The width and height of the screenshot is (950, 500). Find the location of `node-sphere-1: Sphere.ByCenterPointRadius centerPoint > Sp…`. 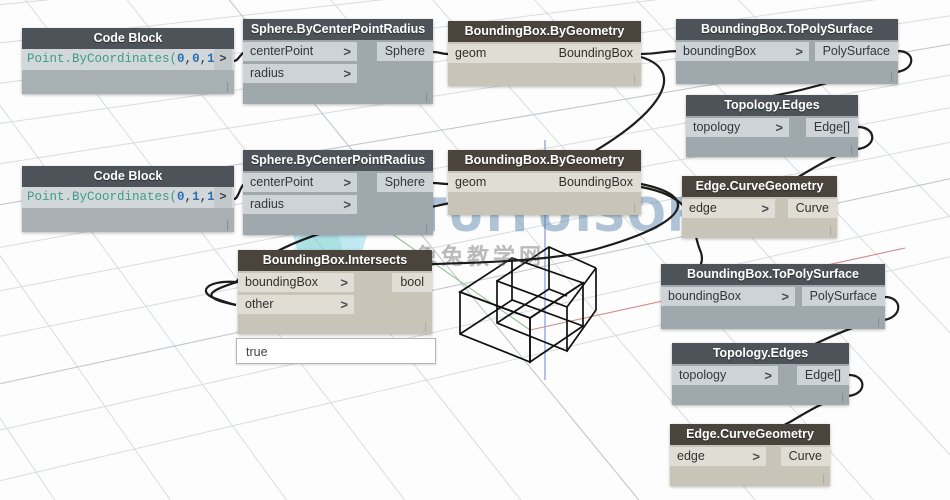

node-sphere-1: Sphere.ByCenterPointRadius centerPoint > Sp… is located at coordinates (338, 61).